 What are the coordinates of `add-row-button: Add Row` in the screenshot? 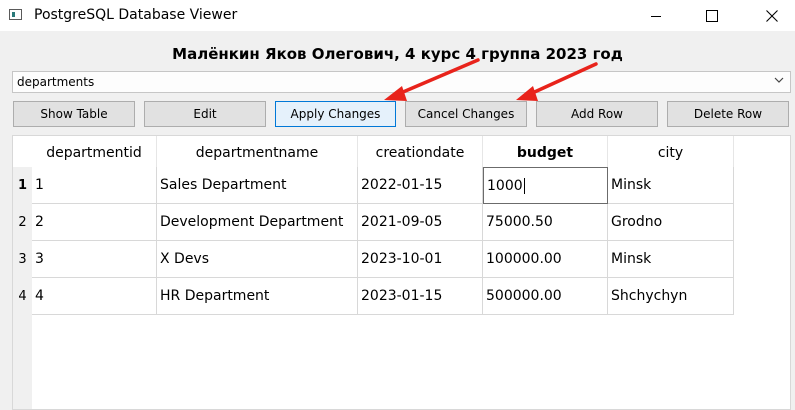 It's located at (597, 114).